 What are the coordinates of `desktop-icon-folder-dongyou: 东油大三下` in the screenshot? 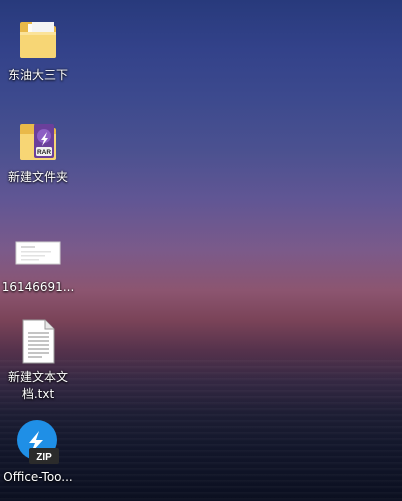 It's located at (38, 50).